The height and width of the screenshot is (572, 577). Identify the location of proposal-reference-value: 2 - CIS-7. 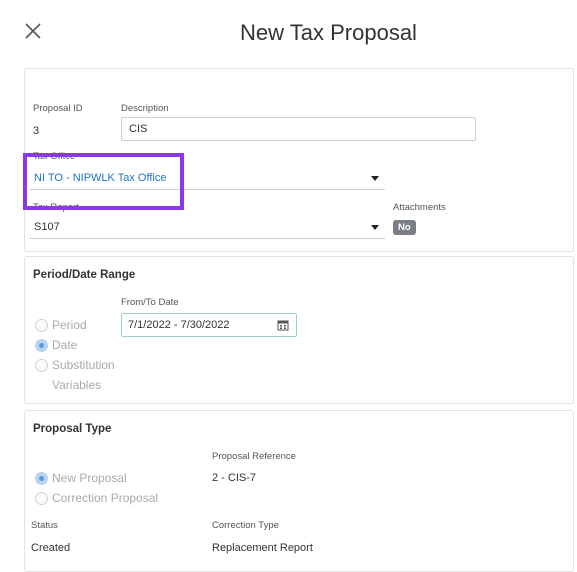
(234, 478).